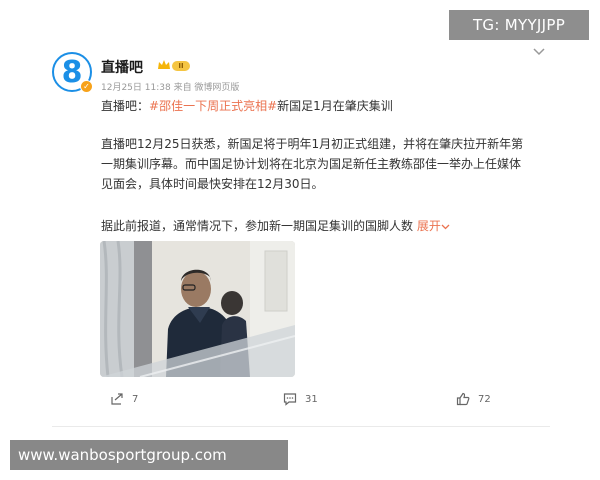 The width and height of the screenshot is (600, 480). I want to click on paragraph-2-text: 据此前报道，通常情况下，参加新一期国足集训的国脚人数, so click(257, 226).